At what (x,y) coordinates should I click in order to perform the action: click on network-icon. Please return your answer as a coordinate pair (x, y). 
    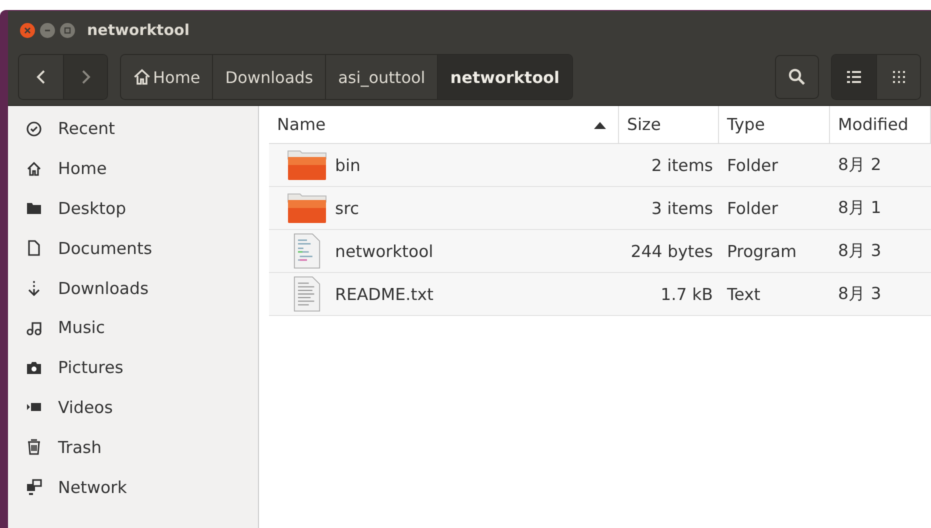
    Looking at the image, I should click on (34, 487).